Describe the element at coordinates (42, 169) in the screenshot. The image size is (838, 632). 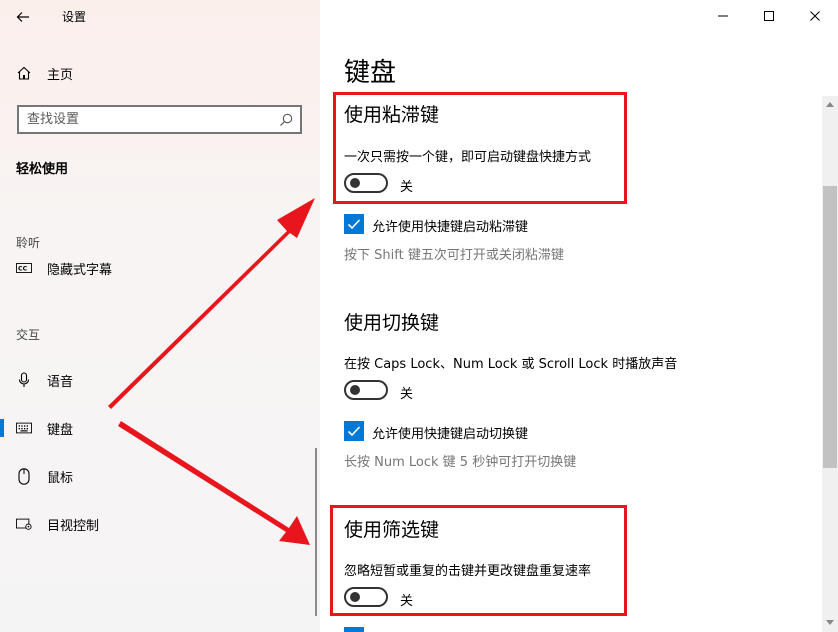
I see `category-title: 轻松使用` at that location.